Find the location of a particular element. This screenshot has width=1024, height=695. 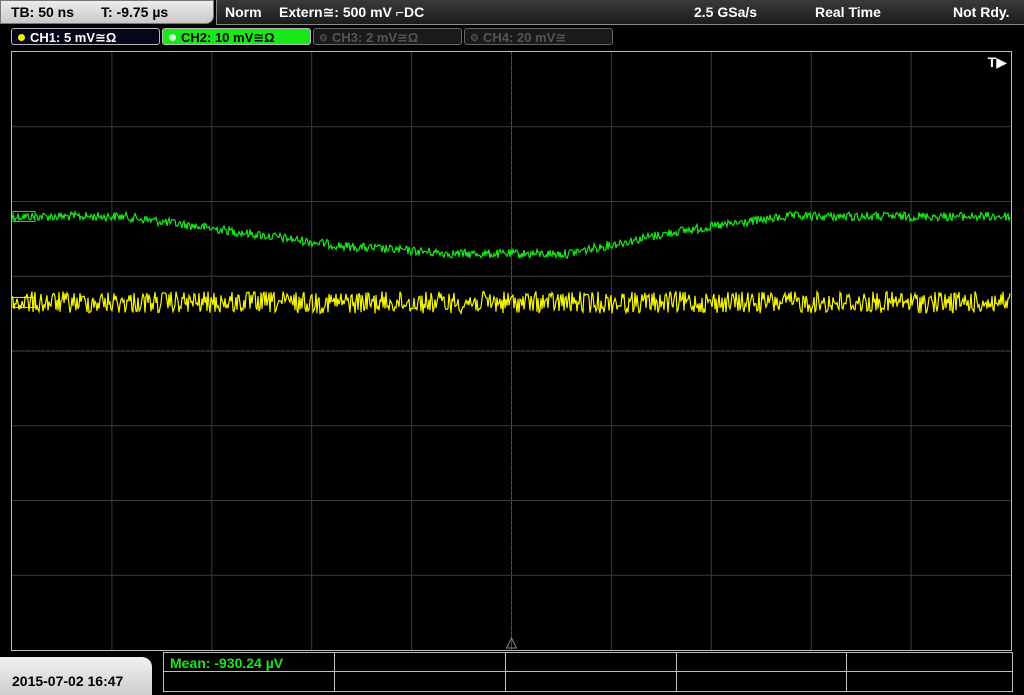

record-mode: Real Time is located at coordinates (848, 12).